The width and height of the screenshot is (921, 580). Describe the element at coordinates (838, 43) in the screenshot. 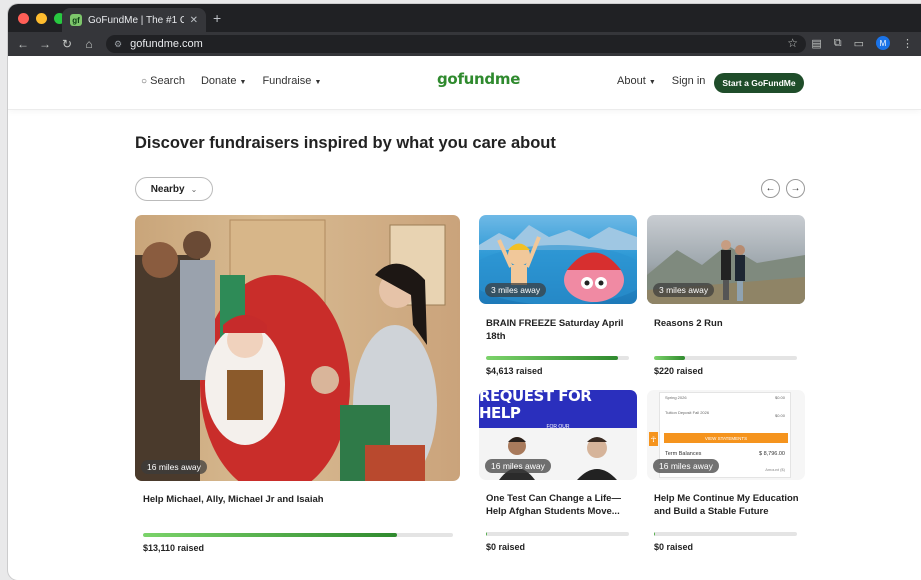

I see `extensions-icon: ⧉` at that location.